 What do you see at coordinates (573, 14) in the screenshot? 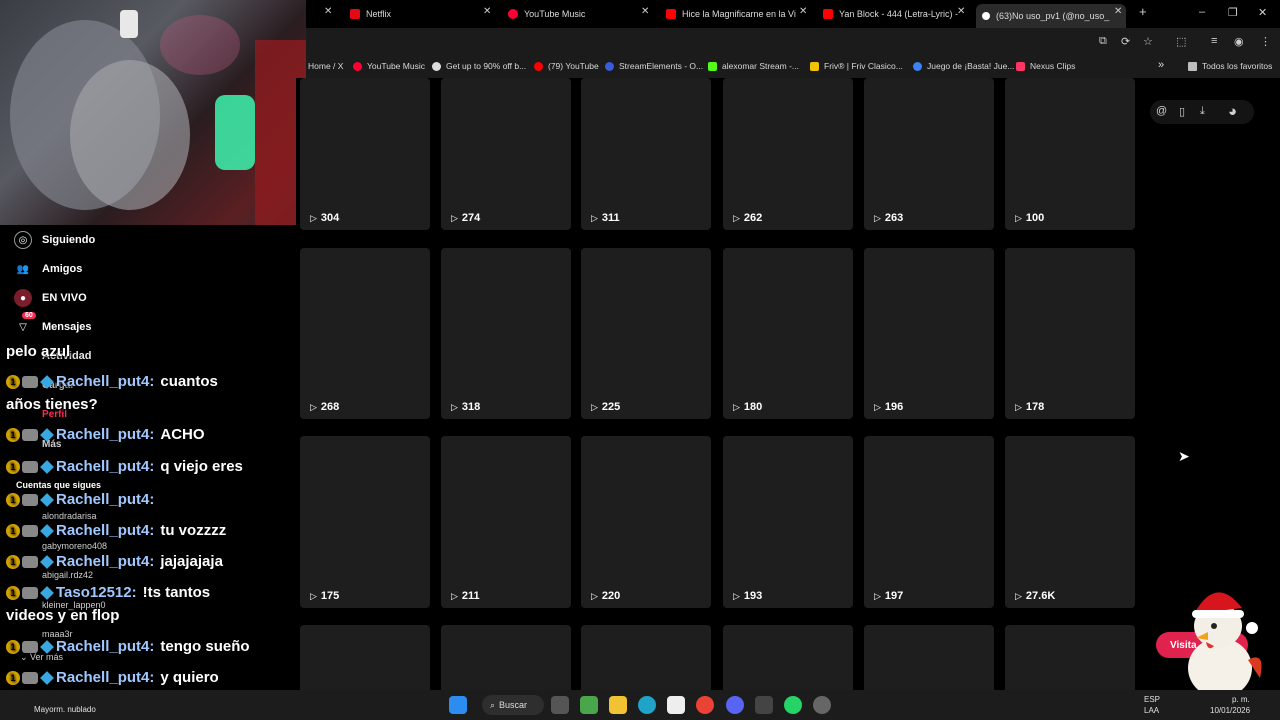
I see `tab-youtube-music: YouTube Music` at bounding box center [573, 14].